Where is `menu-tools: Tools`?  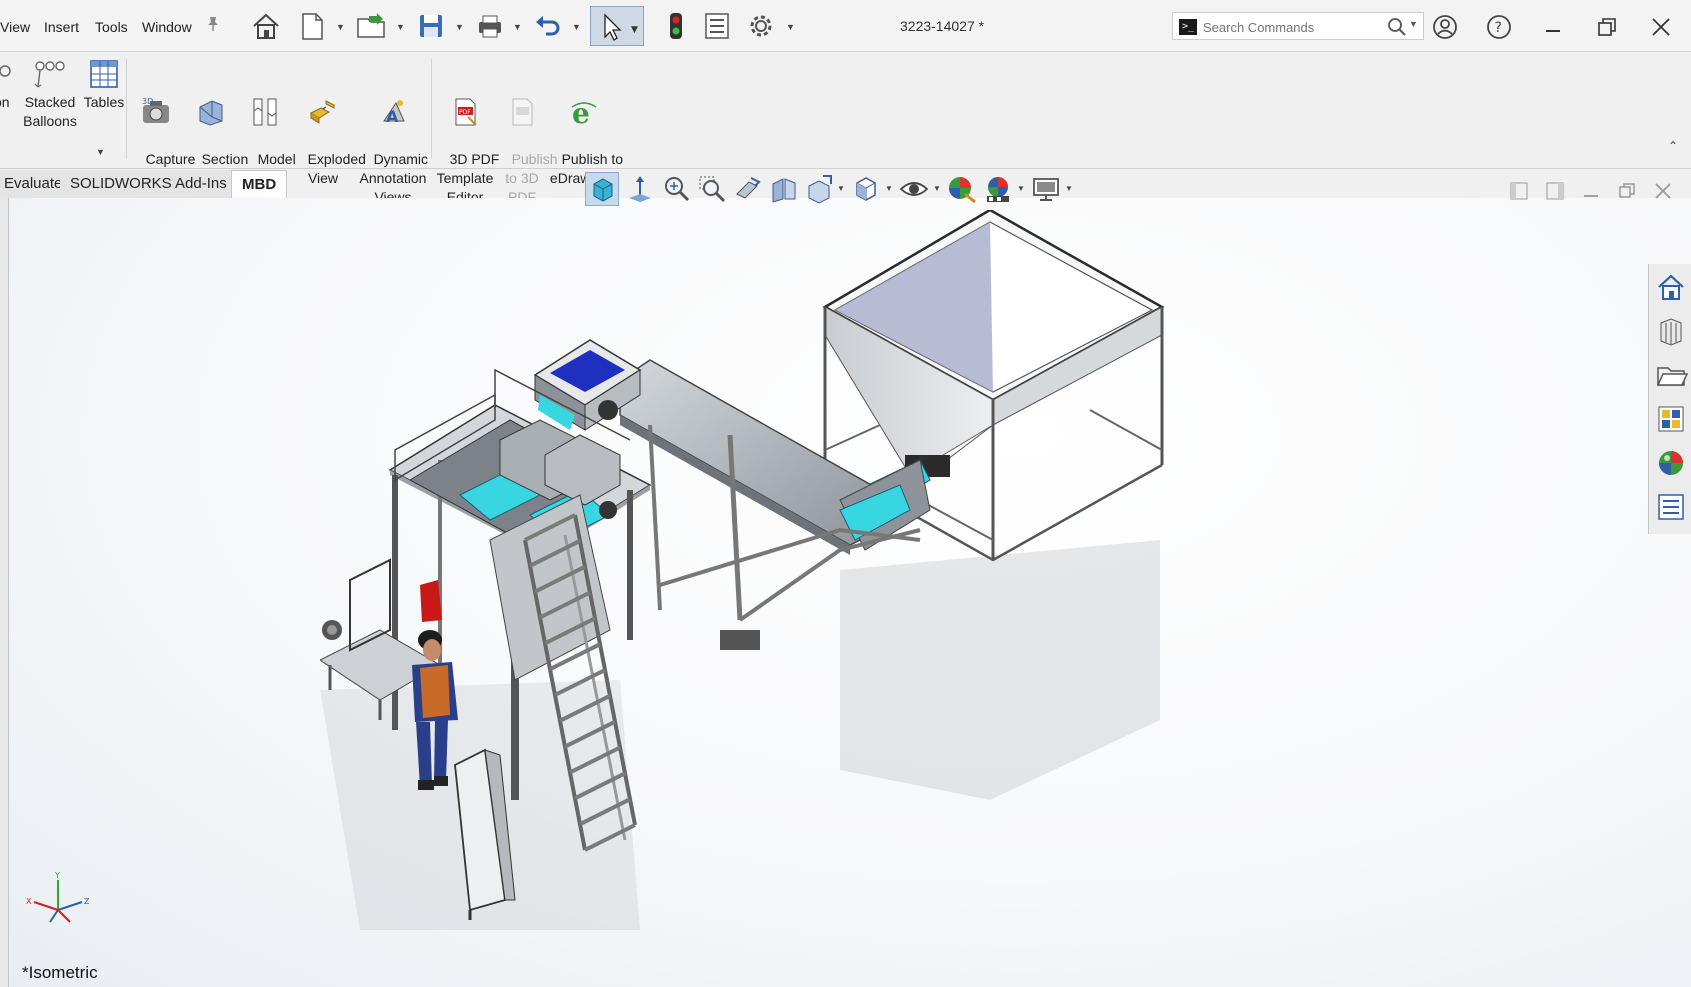
menu-tools: Tools is located at coordinates (111, 27).